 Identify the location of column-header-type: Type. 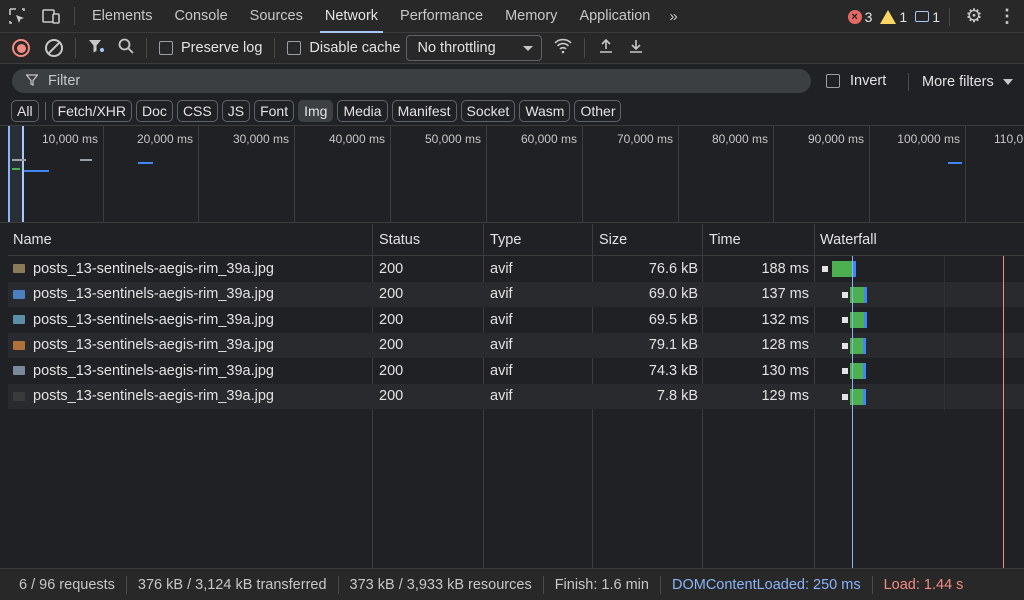
(539, 240).